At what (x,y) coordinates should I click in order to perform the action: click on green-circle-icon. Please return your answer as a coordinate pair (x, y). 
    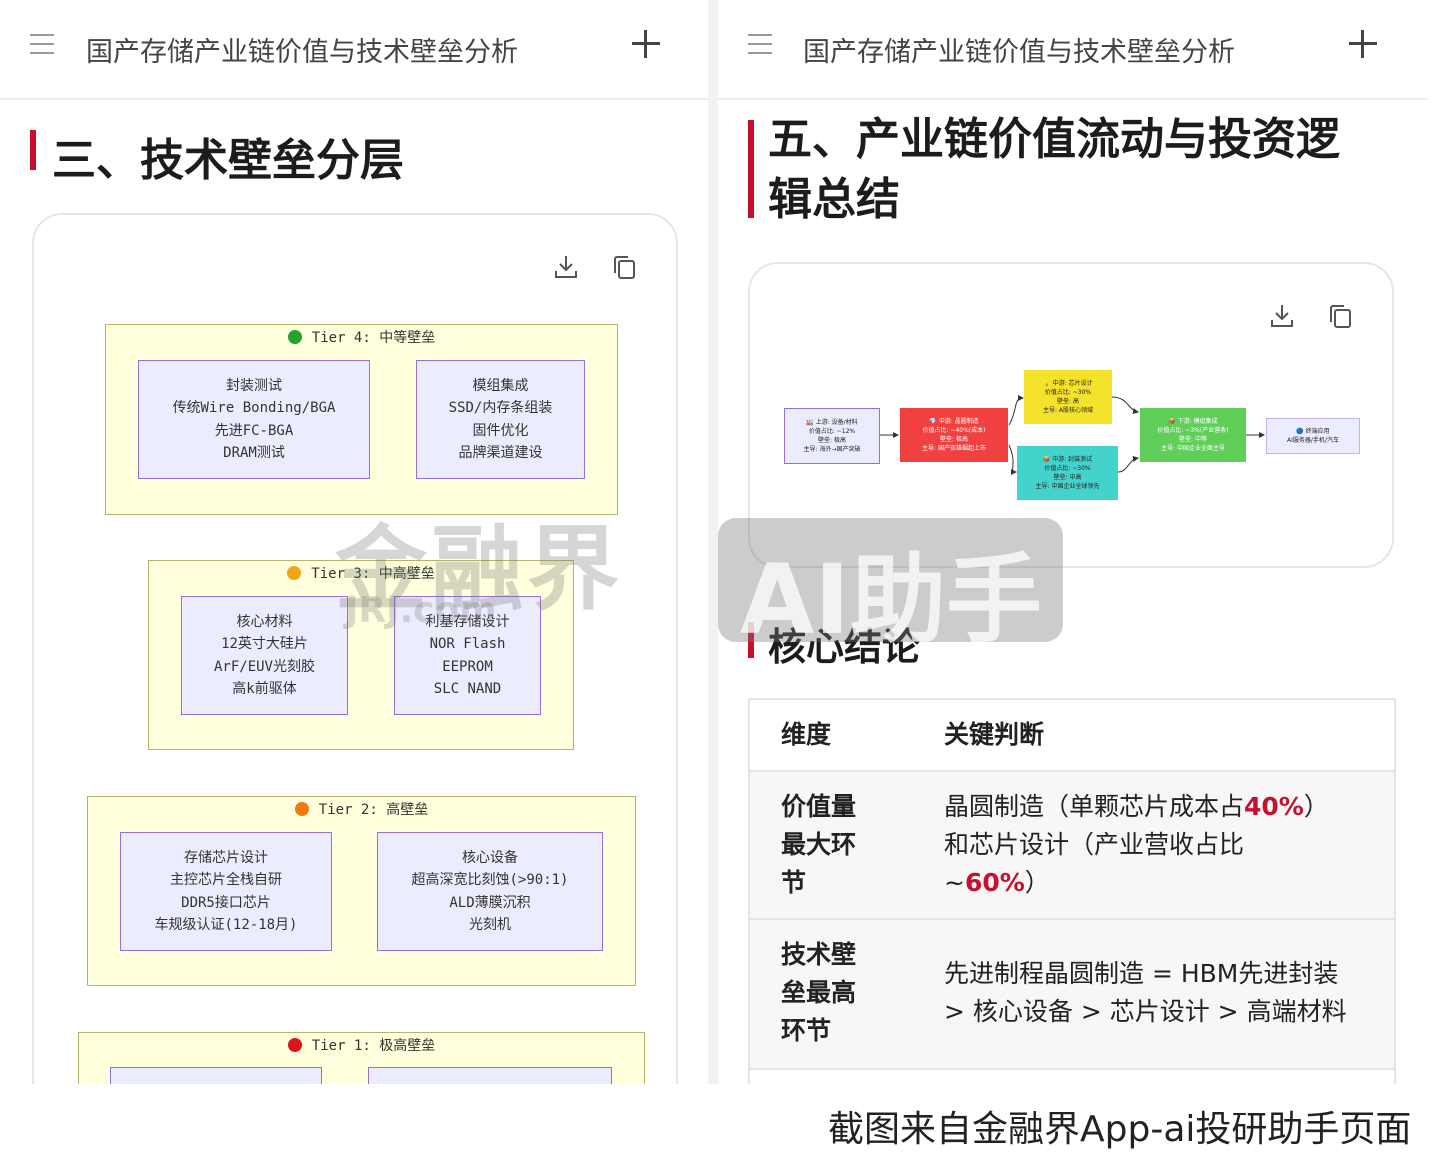
    Looking at the image, I should click on (294, 337).